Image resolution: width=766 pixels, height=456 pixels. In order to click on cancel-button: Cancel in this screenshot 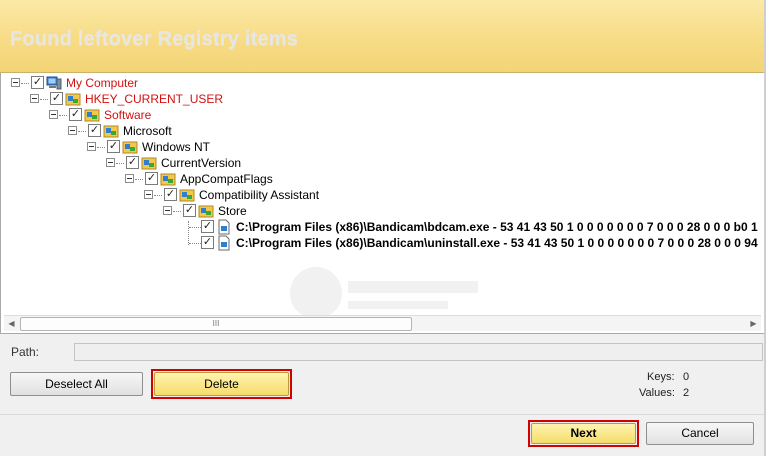, I will do `click(700, 433)`.